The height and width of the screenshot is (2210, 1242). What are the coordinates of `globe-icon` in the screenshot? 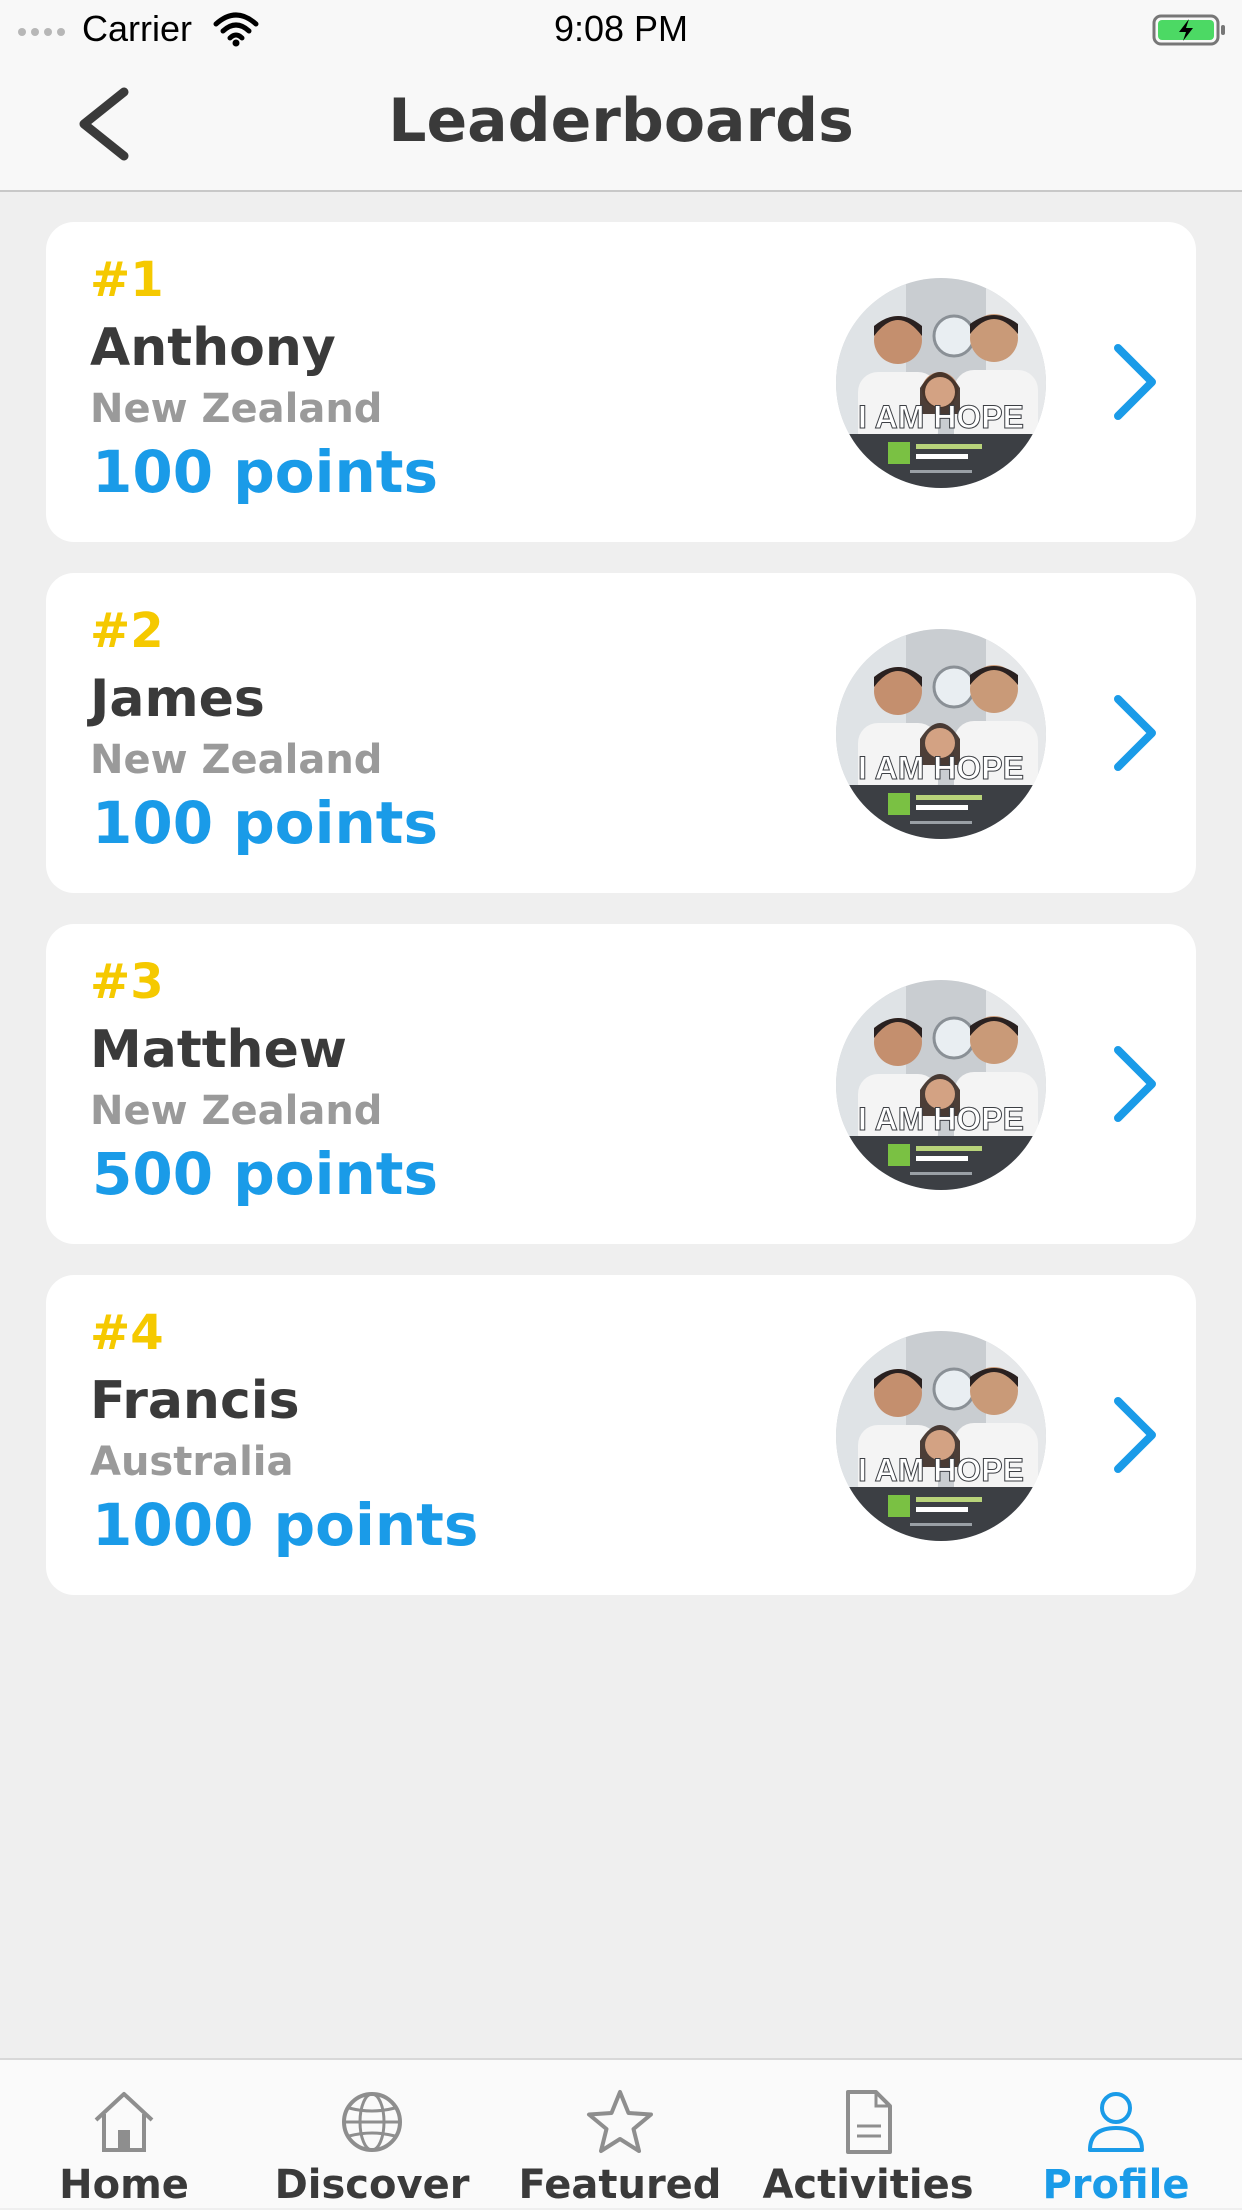 It's located at (372, 2122).